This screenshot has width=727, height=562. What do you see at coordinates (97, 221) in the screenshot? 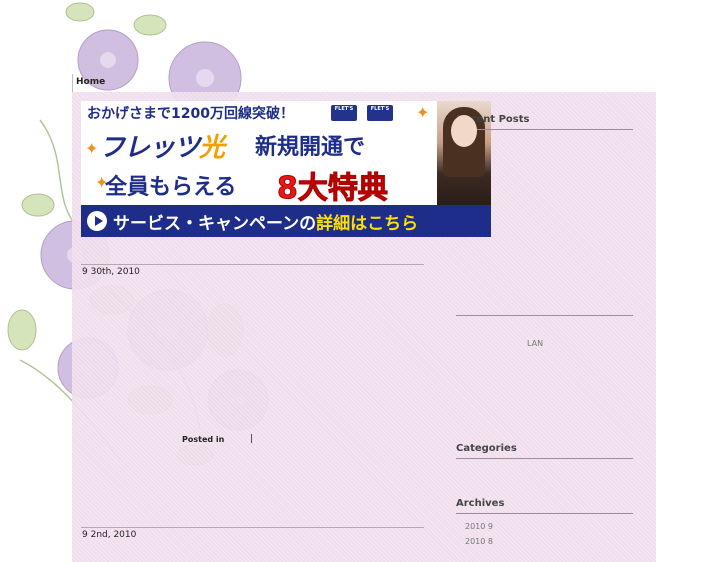
I see `play-icon` at bounding box center [97, 221].